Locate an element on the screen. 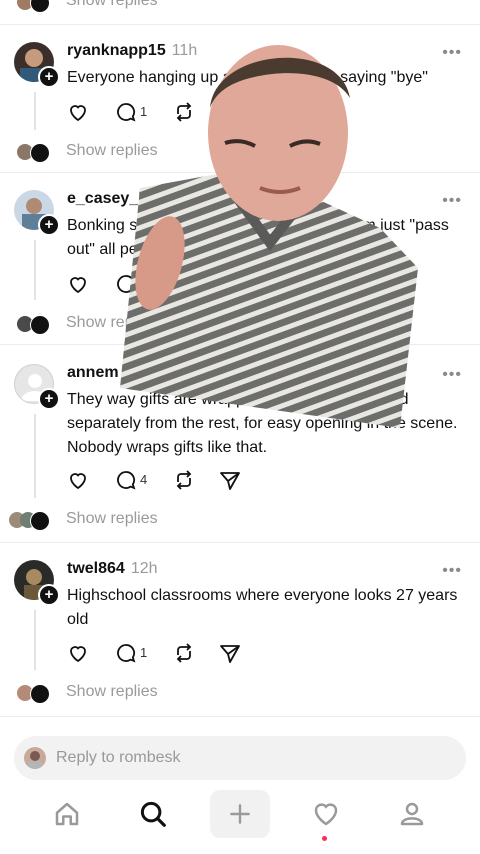 This screenshot has width=480, height=854. reply-placeholder: Reply to rombesk is located at coordinates (118, 758).